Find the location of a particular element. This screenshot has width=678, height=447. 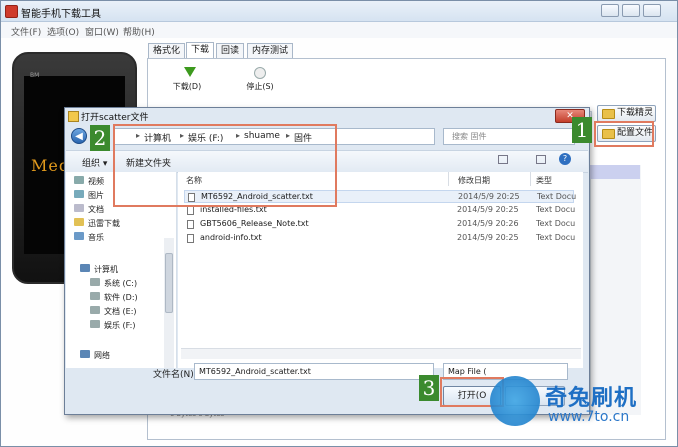

watermark-title: 奇兔刷机 is located at coordinates (591, 398).